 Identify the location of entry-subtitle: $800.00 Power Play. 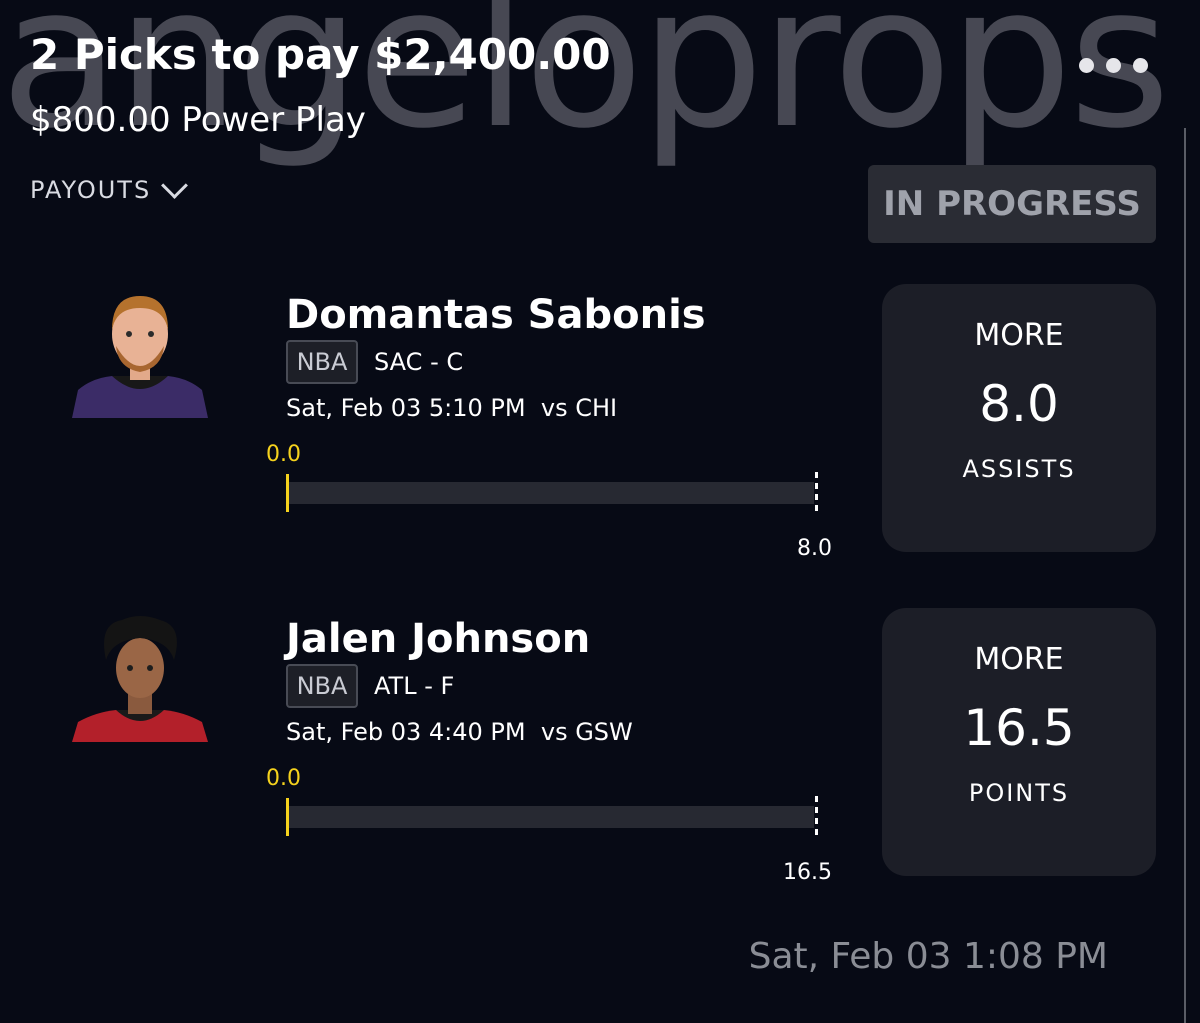
(198, 120).